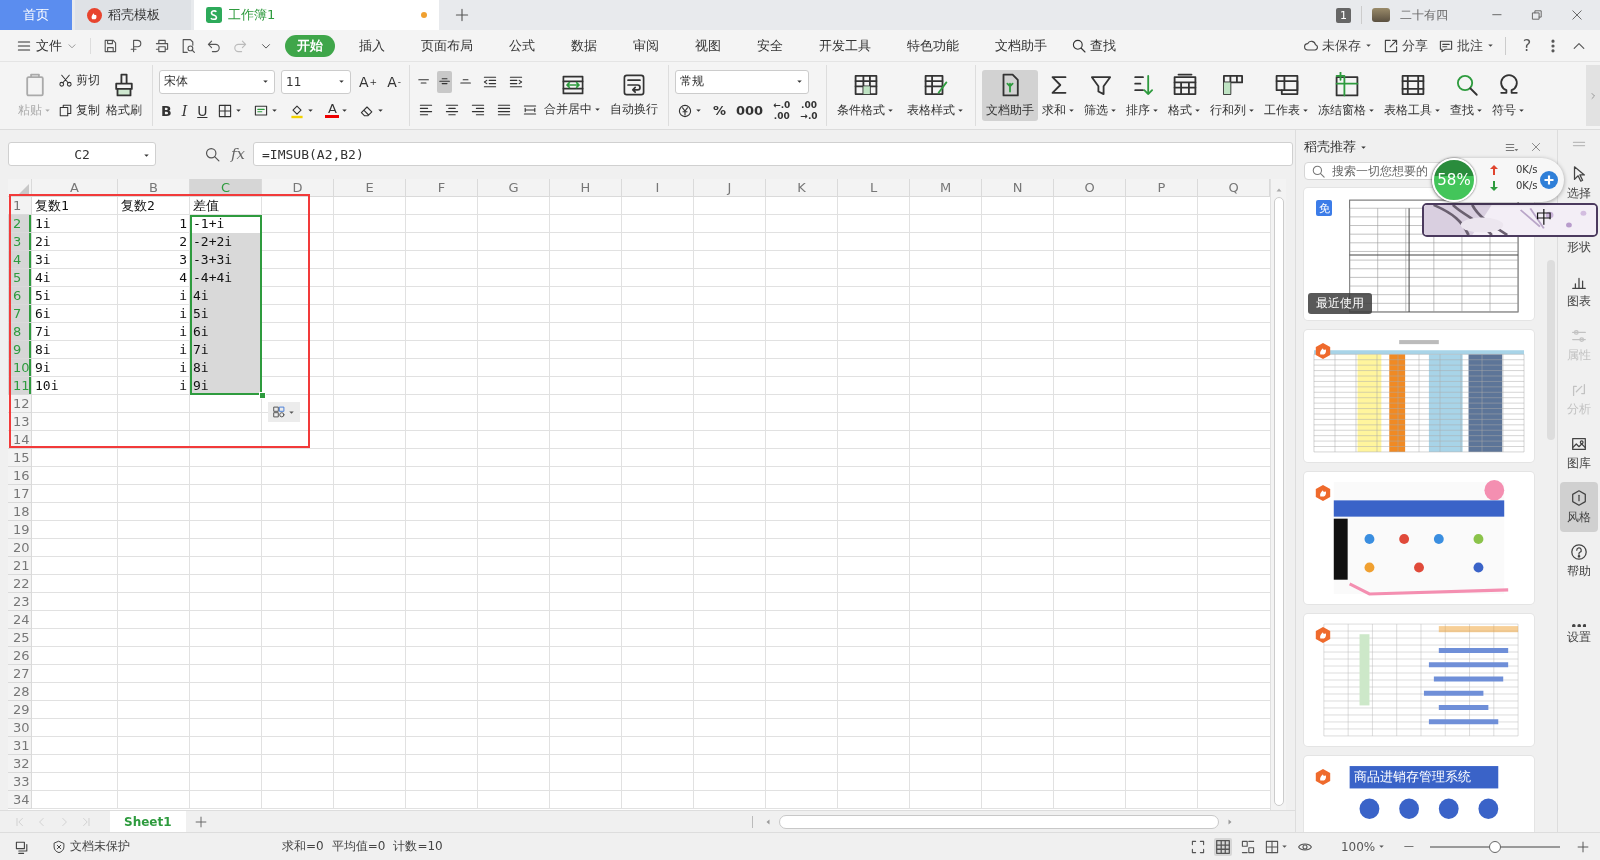 Image resolution: width=1600 pixels, height=860 pixels. Describe the element at coordinates (1232, 95) in the screenshot. I see `rows-columns-button: 行和列` at that location.